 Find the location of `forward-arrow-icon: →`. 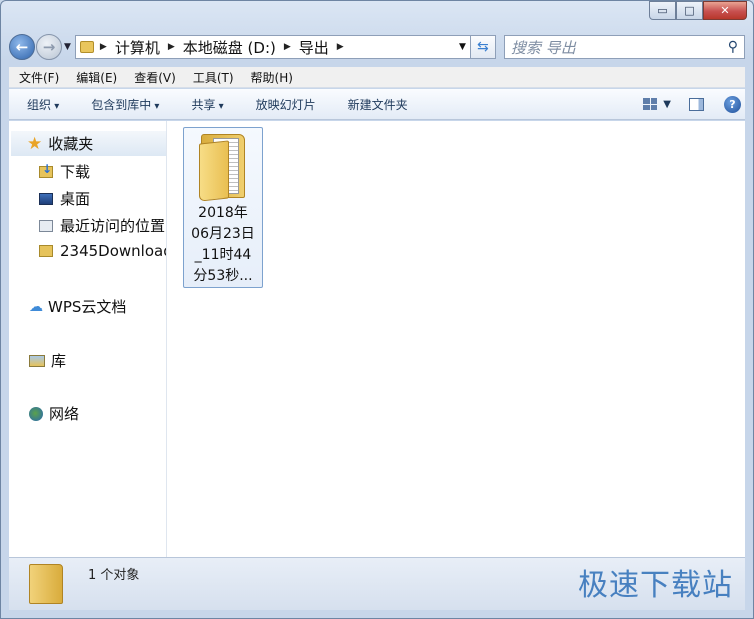

forward-arrow-icon: → is located at coordinates (49, 47).